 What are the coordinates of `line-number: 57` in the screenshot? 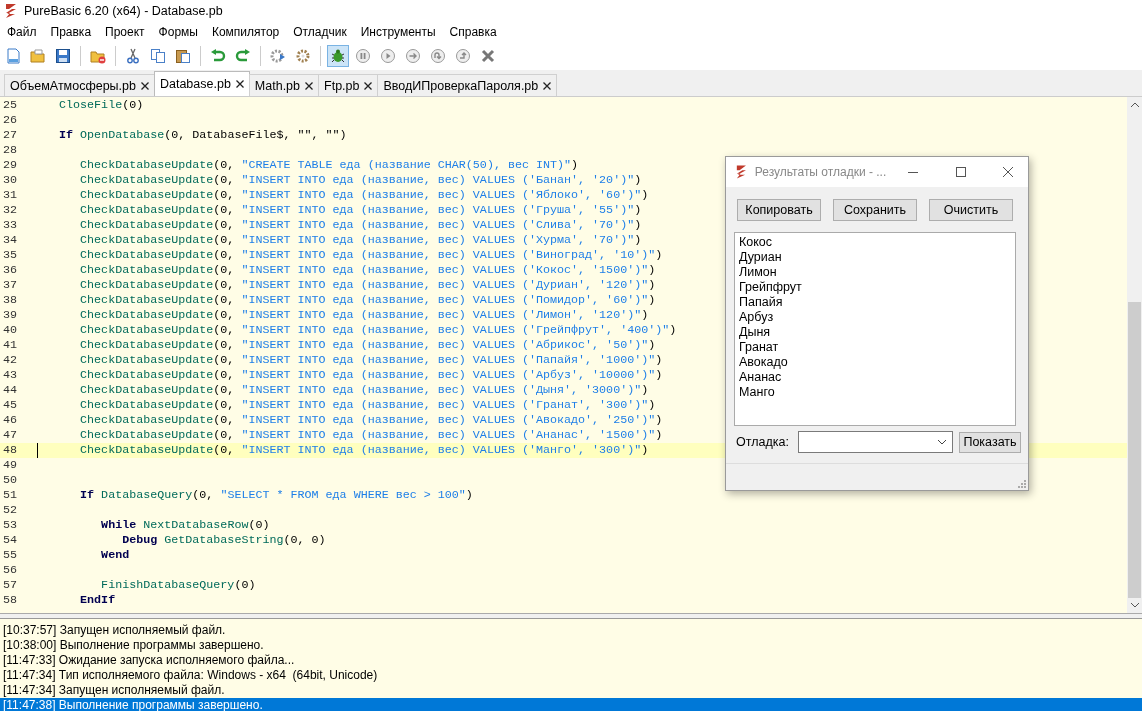 It's located at (10, 585).